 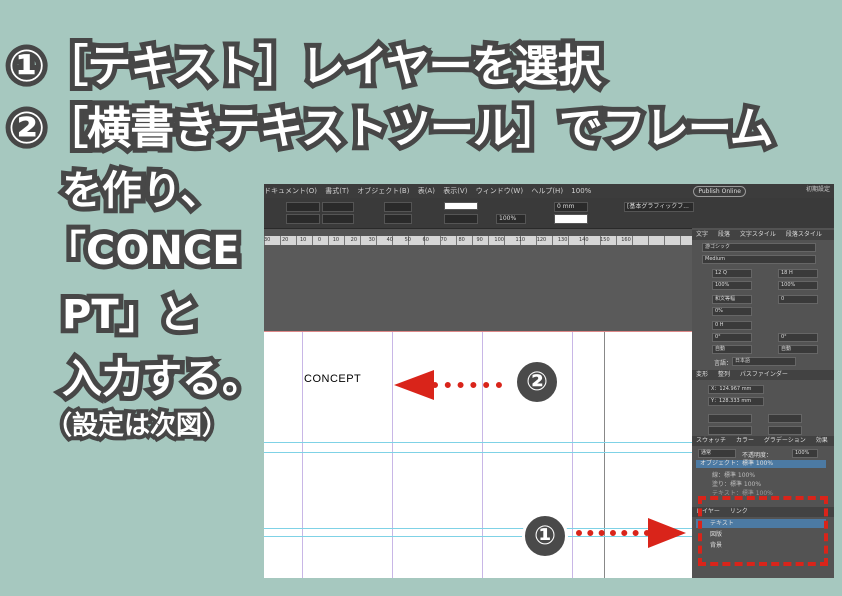 What do you see at coordinates (804, 234) in the screenshot?
I see `tab-para-style: 段落スタイル` at bounding box center [804, 234].